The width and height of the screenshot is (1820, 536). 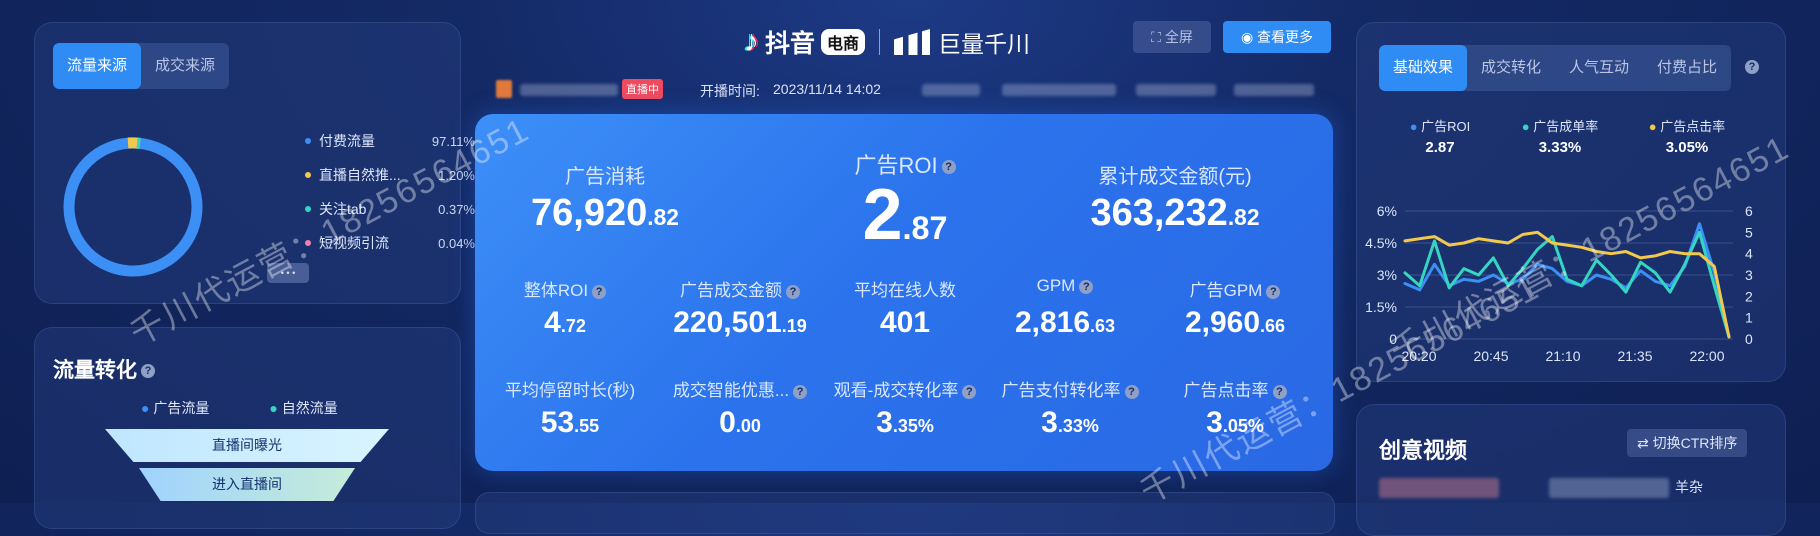 What do you see at coordinates (1749, 211) in the screenshot?
I see `chart-right-tick-label: 6` at bounding box center [1749, 211].